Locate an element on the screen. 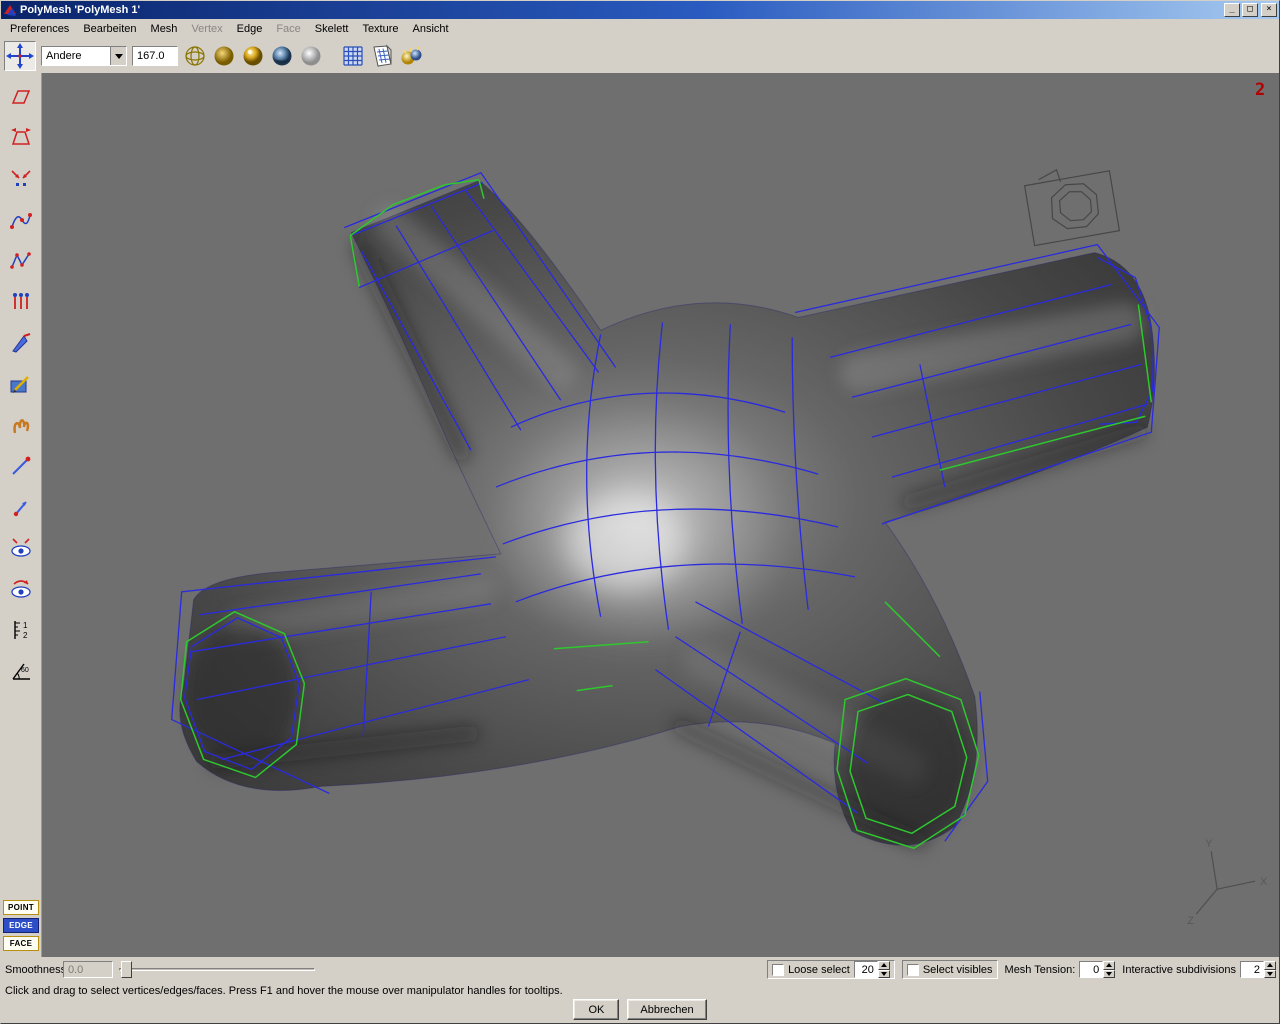  interactive-subdivisions-value is located at coordinates (1252, 969).